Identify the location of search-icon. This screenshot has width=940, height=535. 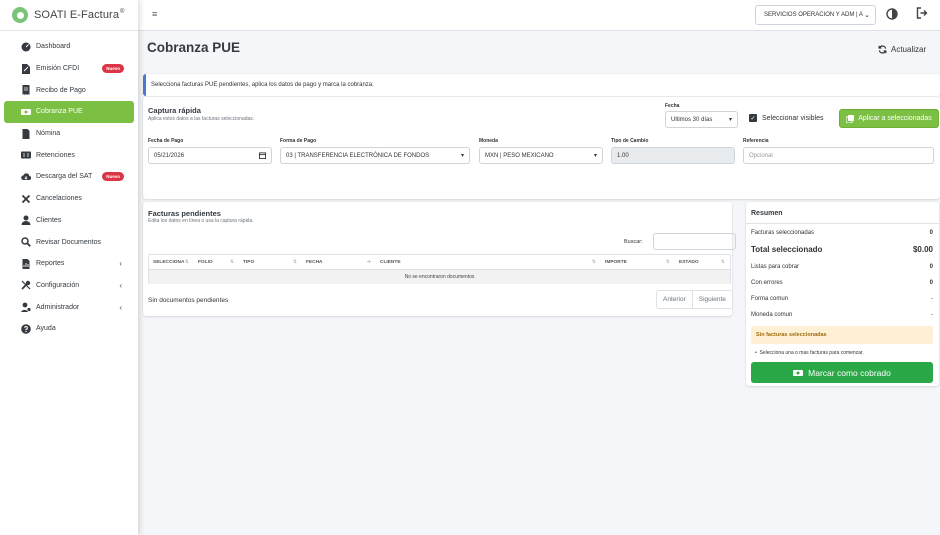
(25, 242).